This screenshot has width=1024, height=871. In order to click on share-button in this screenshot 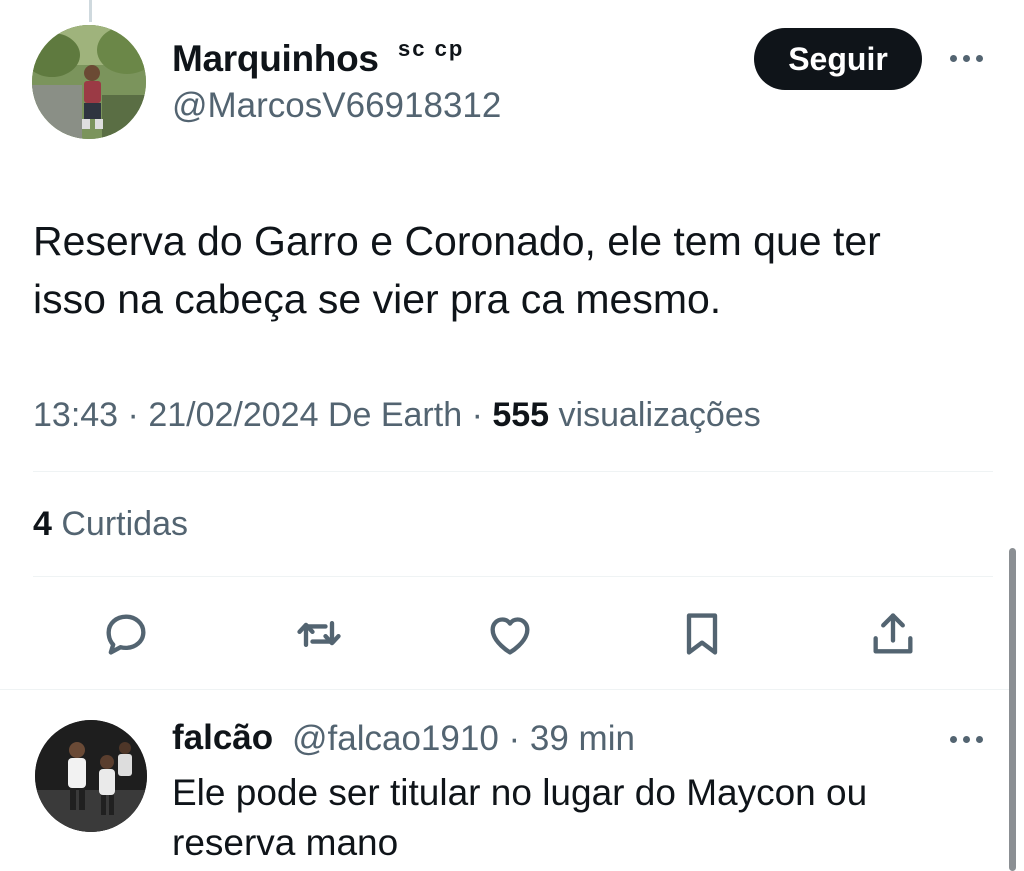, I will do `click(893, 634)`.